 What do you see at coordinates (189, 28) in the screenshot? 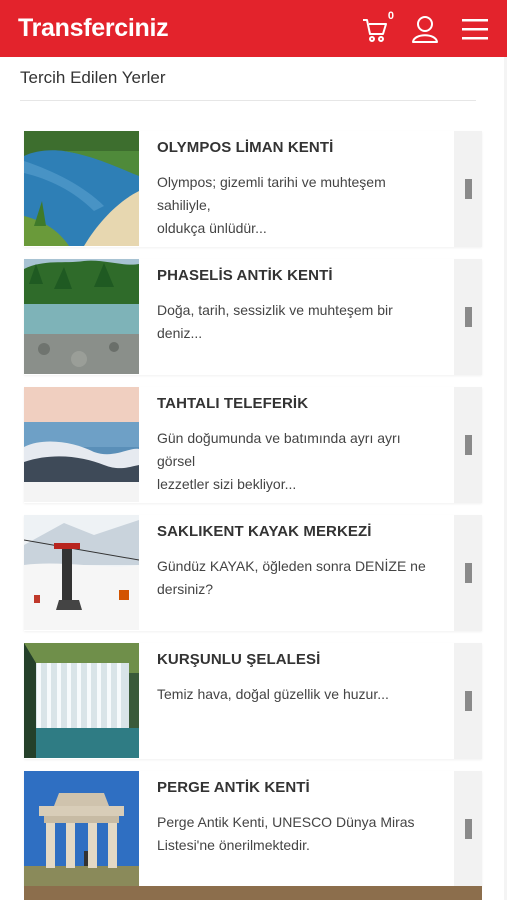
I see `logo: Transferciniz` at bounding box center [189, 28].